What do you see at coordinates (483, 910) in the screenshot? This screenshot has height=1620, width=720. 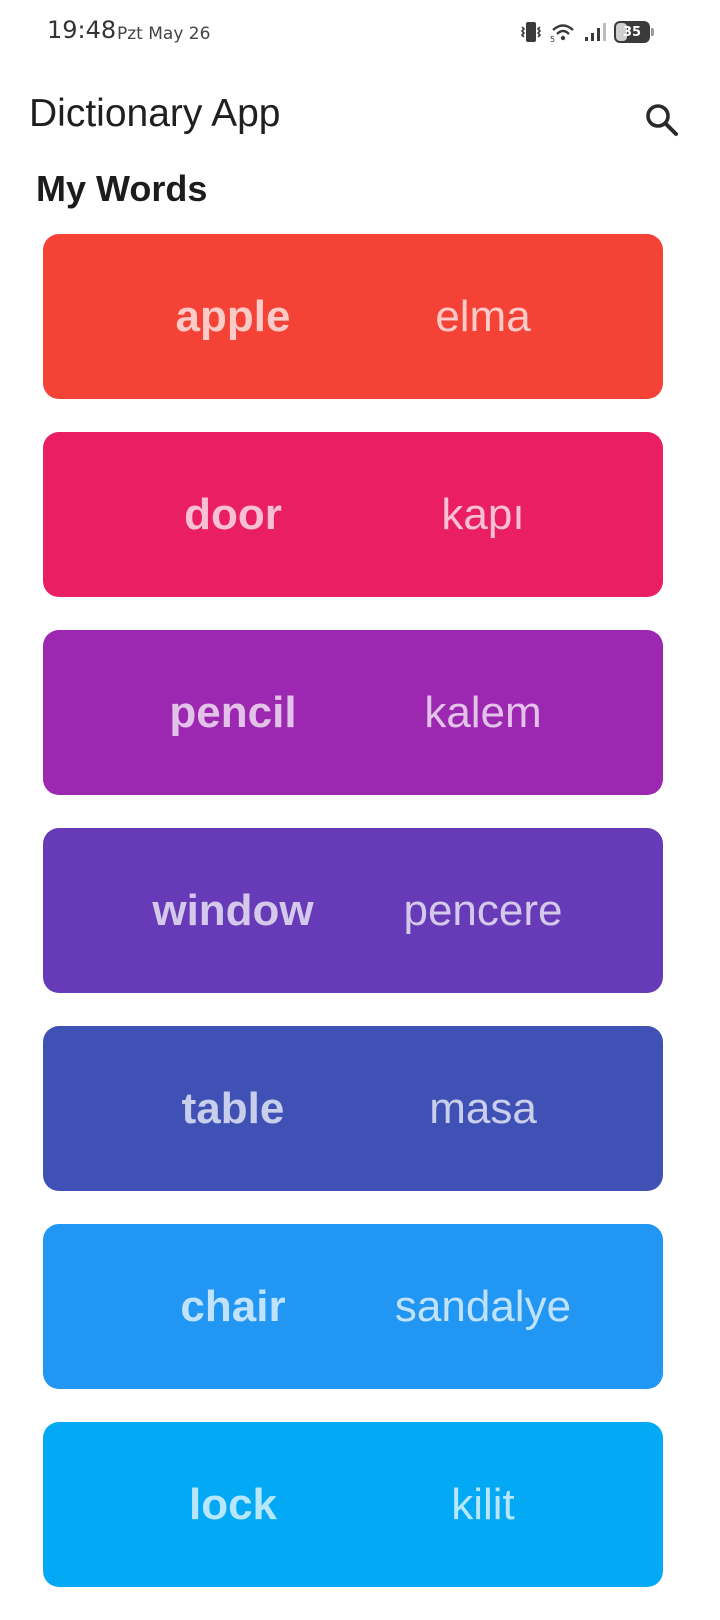 I see `word-turkish: pencere` at bounding box center [483, 910].